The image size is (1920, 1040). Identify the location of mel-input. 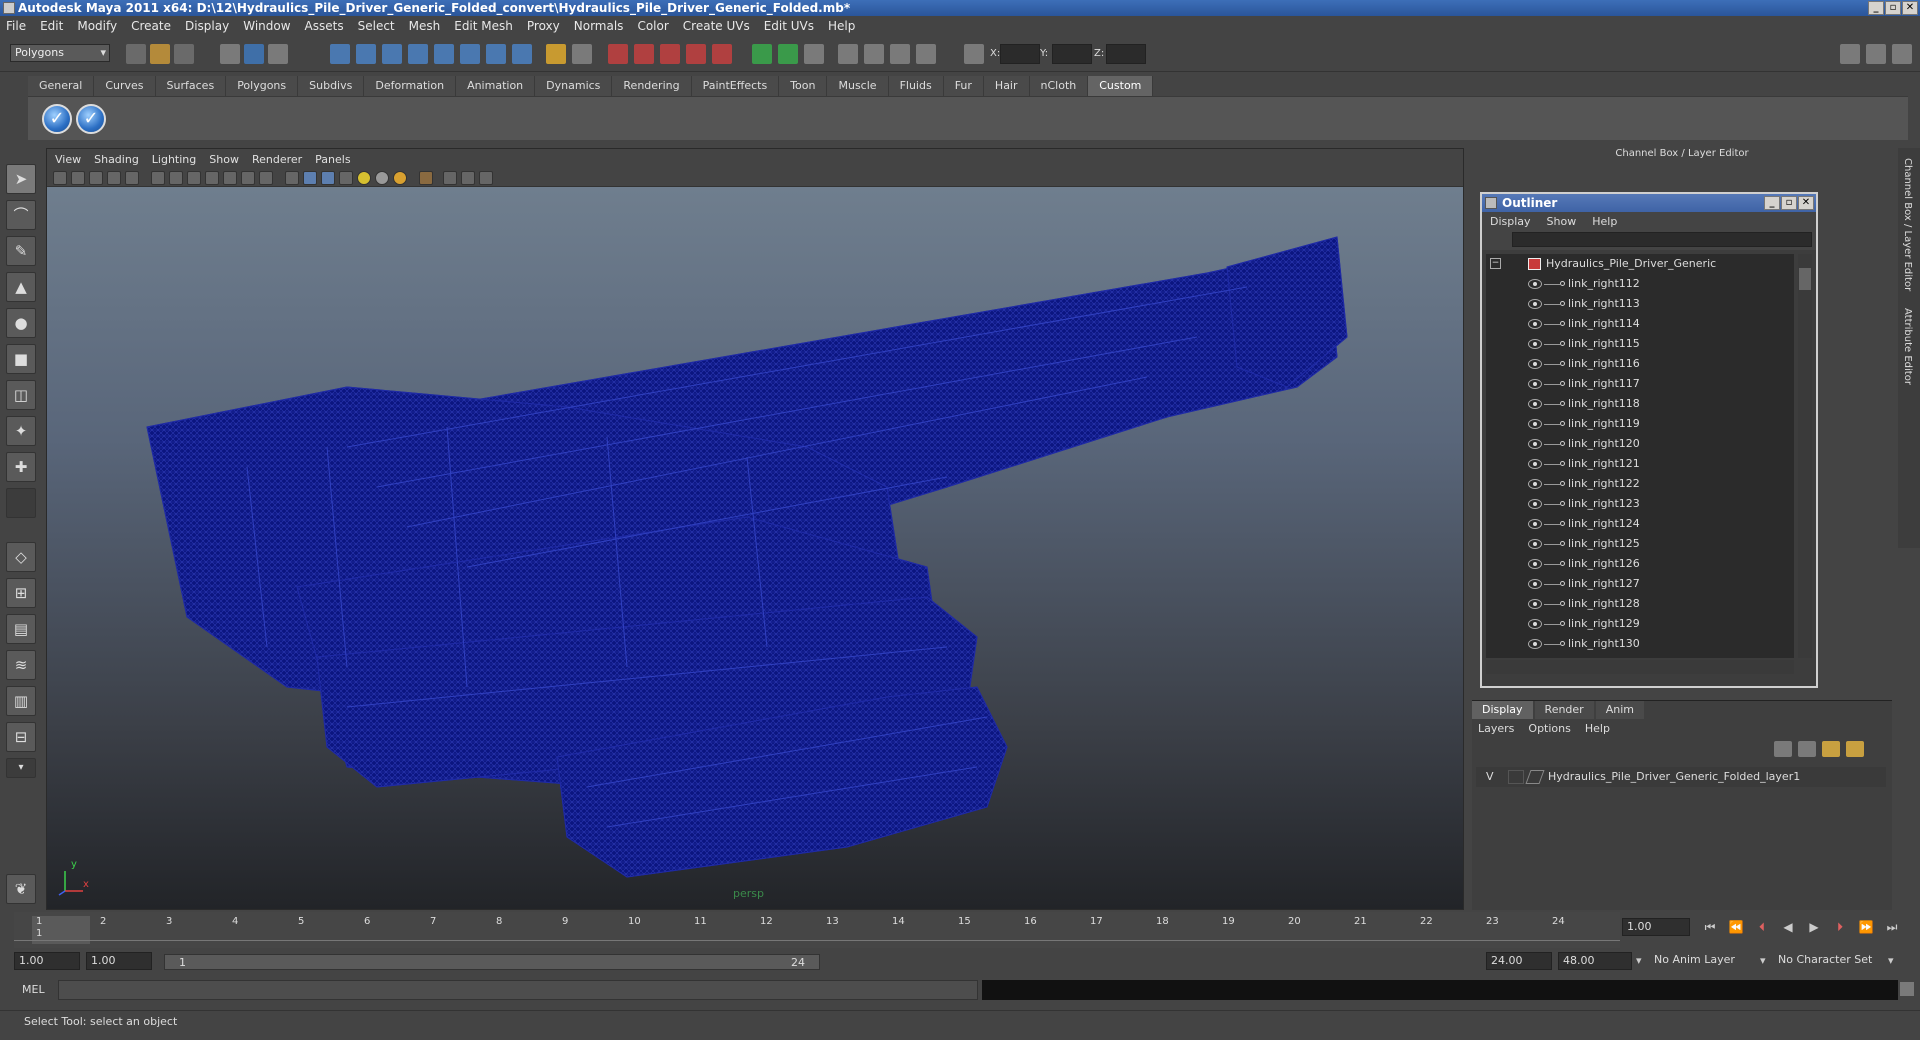
(518, 990).